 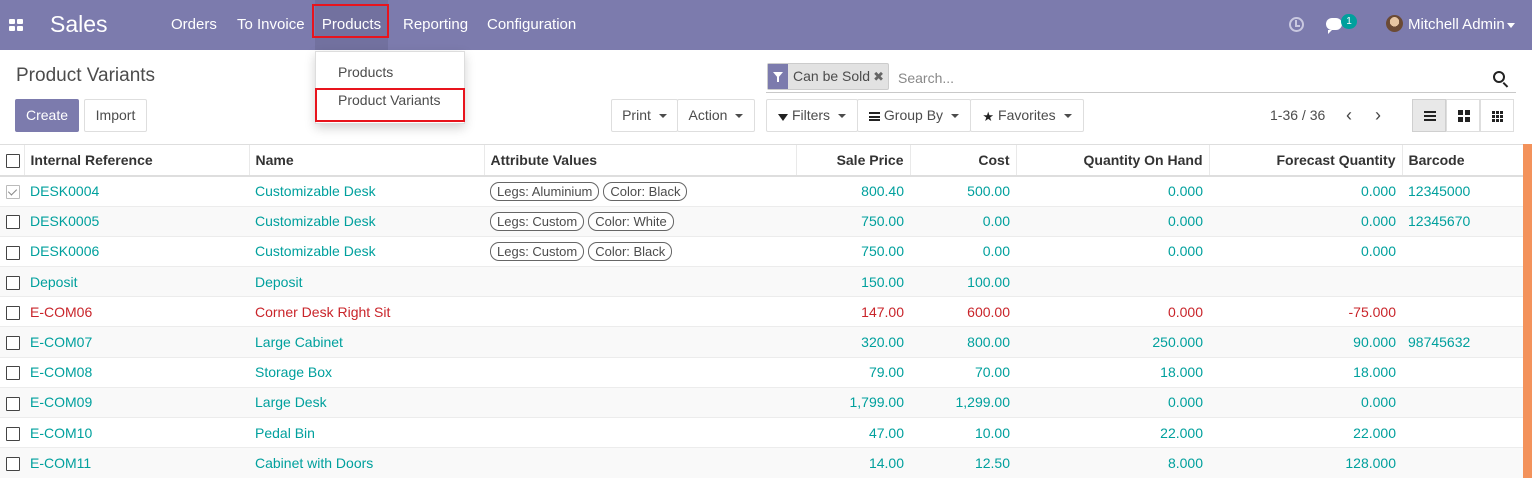 What do you see at coordinates (1462, 311) in the screenshot?
I see `cell-barcode` at bounding box center [1462, 311].